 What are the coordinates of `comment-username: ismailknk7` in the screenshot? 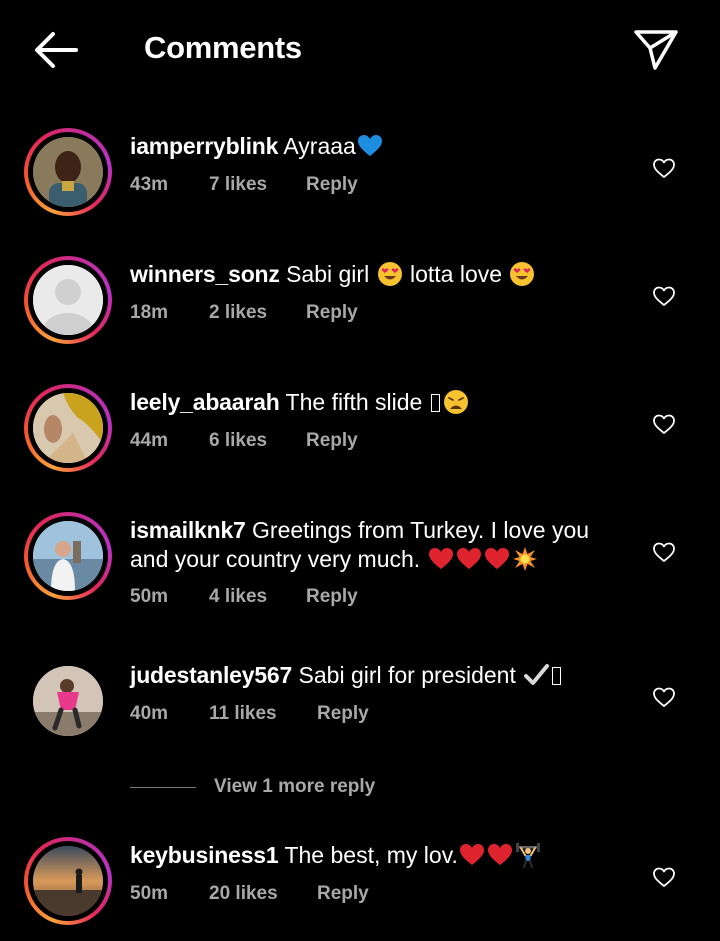 It's located at (188, 530).